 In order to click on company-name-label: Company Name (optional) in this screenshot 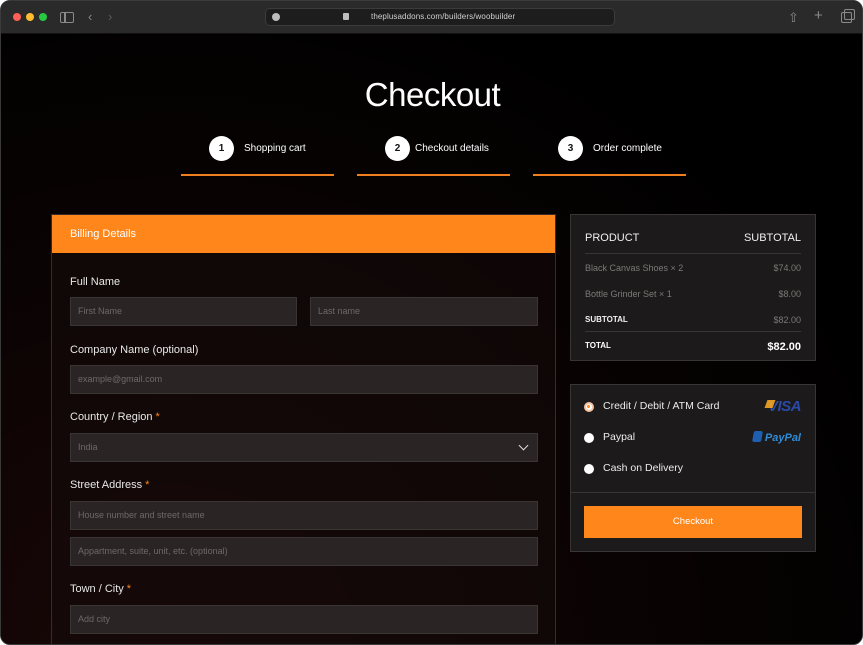, I will do `click(134, 350)`.